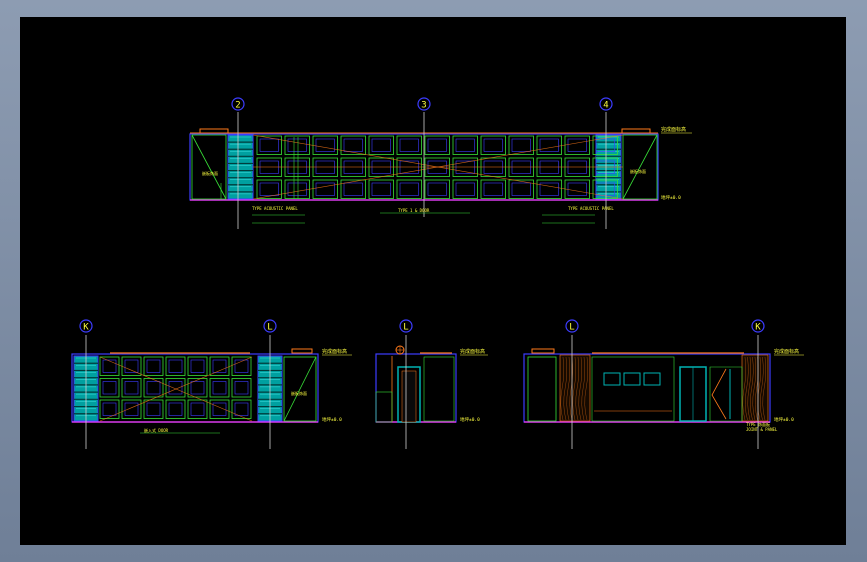 This screenshot has width=867, height=562. I want to click on bottom-left-elevation: K L 完成面标高 地坪±0.0 嵌入式 DOOR 嵌板饰面, so click(211, 384).